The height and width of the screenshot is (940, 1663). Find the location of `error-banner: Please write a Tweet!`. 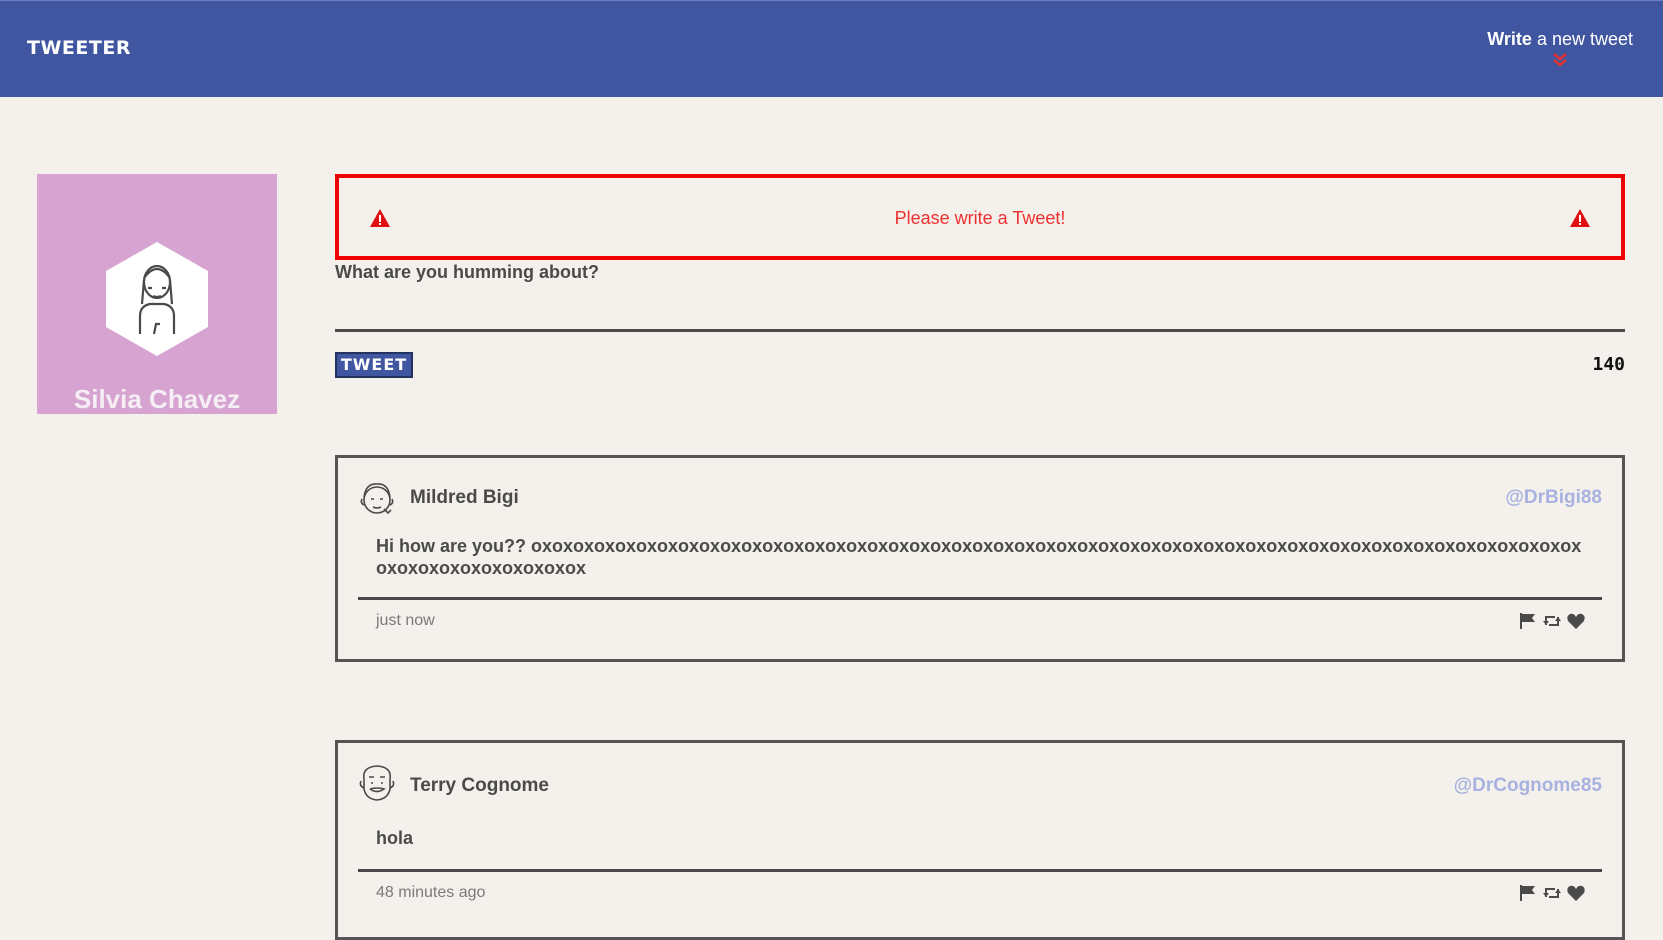

error-banner: Please write a Tweet! is located at coordinates (980, 217).